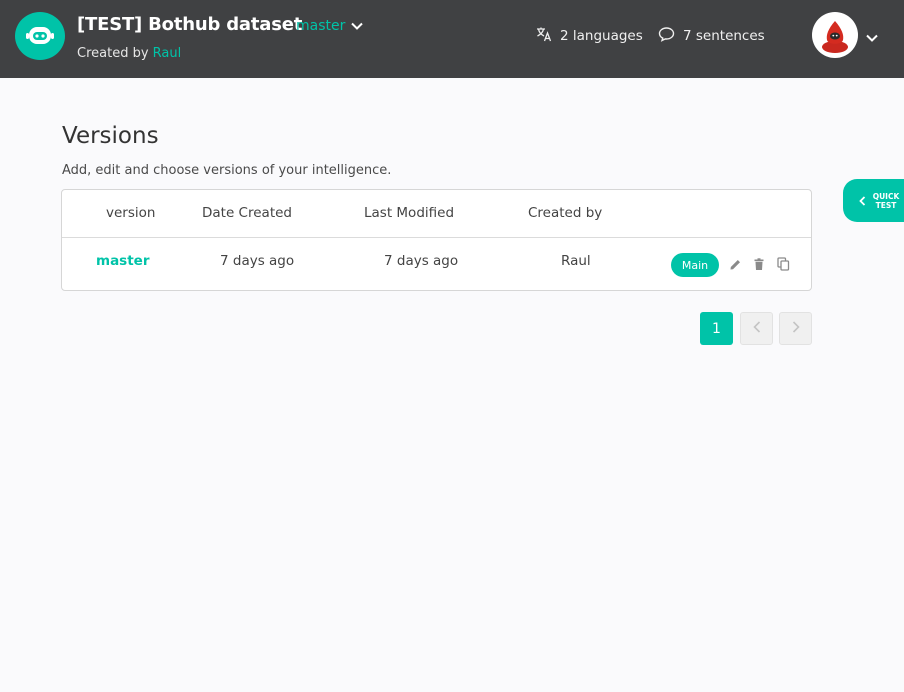 The width and height of the screenshot is (904, 692). I want to click on column-header-last-modified: Last Modified, so click(409, 213).